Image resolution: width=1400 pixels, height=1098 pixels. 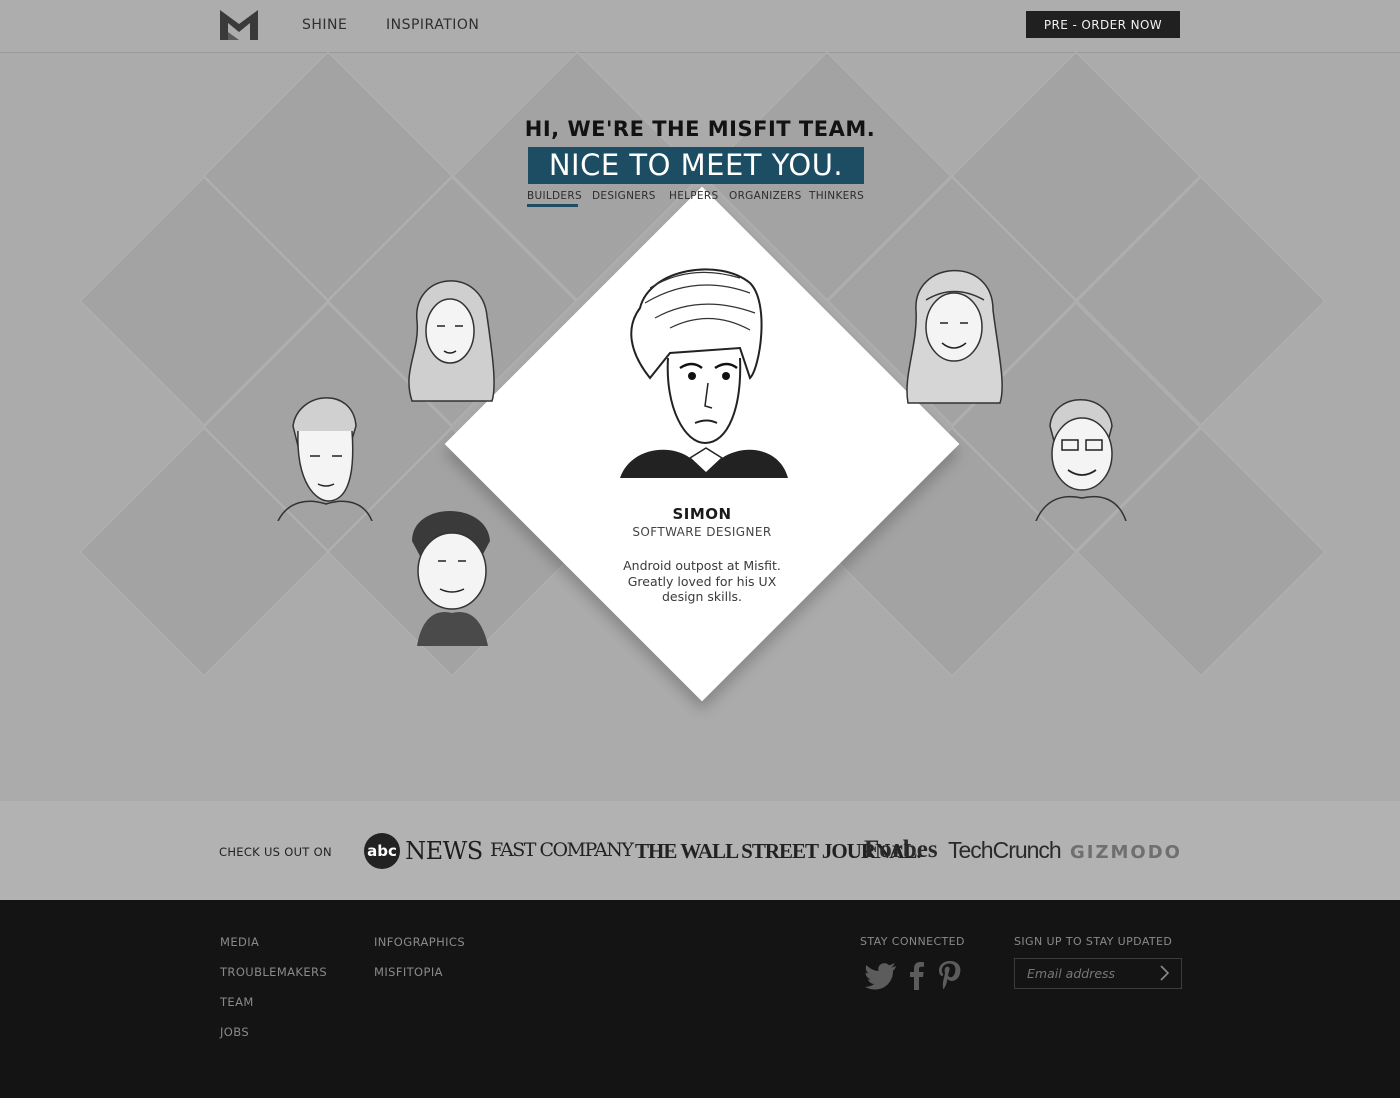 I want to click on top-navigation-bar: SHINE INSPIRATION PRE - ORDER NOW, so click(x=700, y=26).